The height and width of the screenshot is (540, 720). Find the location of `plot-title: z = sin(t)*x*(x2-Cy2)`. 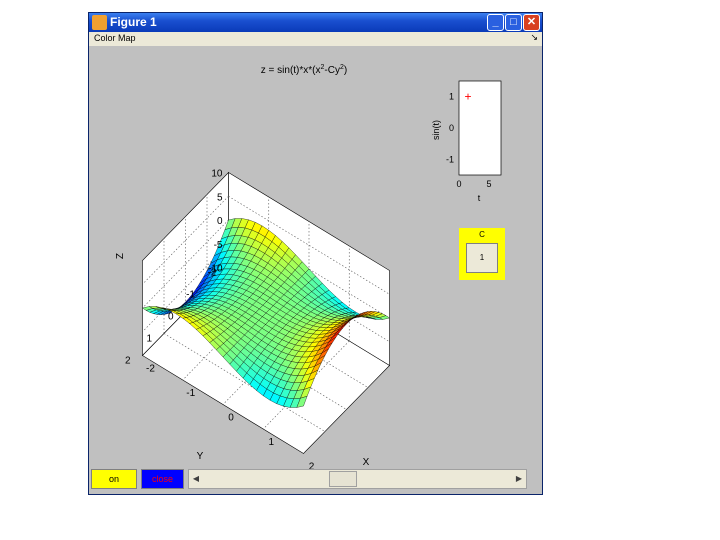

plot-title: z = sin(t)*x*(x2-Cy2) is located at coordinates (304, 70).